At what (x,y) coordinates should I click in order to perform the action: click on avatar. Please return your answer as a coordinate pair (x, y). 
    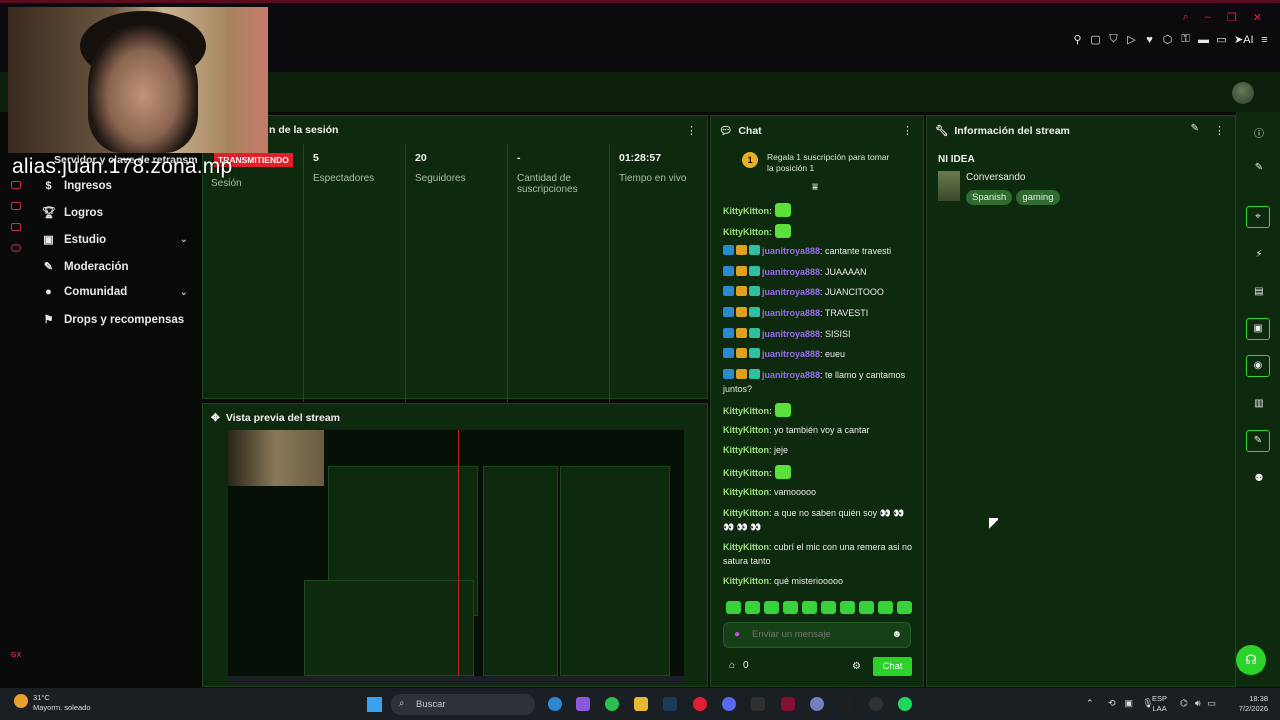
    Looking at the image, I should click on (1243, 93).